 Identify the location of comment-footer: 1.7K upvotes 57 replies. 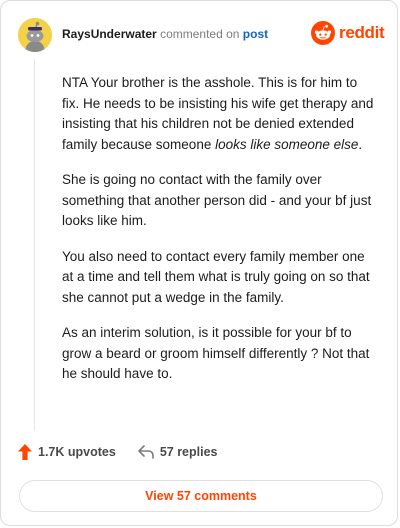
(118, 452).